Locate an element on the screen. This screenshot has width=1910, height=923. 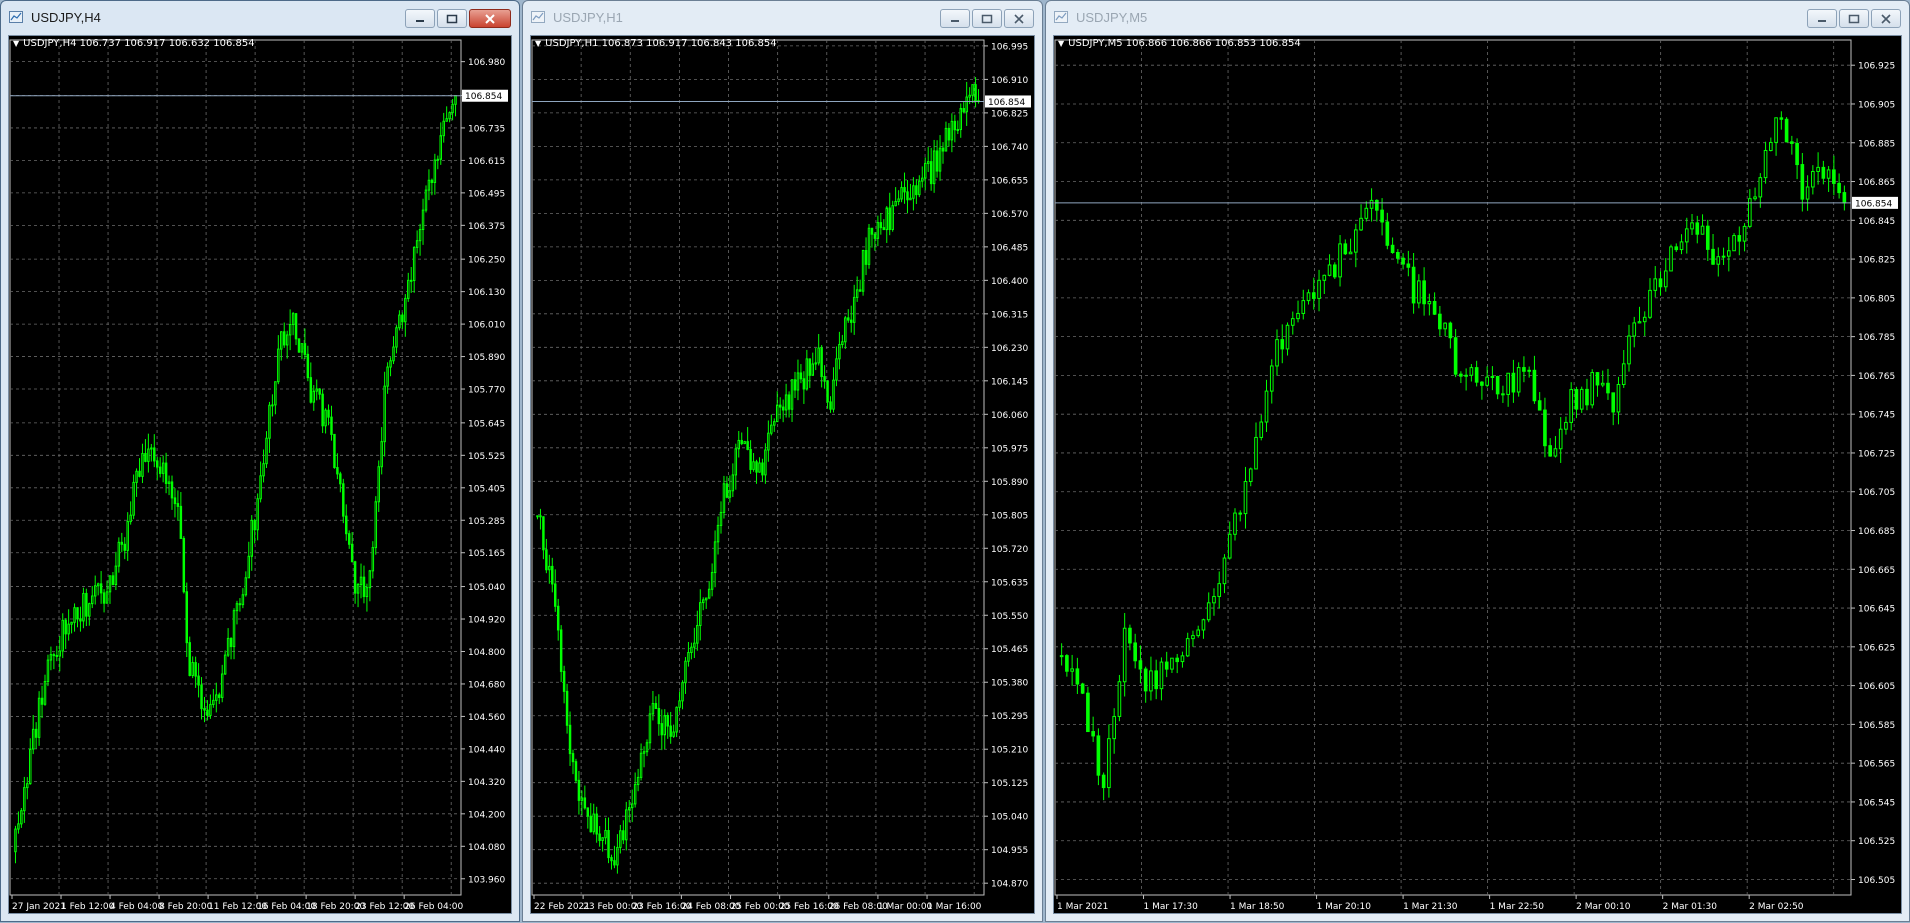
window-titlebar: USDJPY,H4 is located at coordinates (260, 18).